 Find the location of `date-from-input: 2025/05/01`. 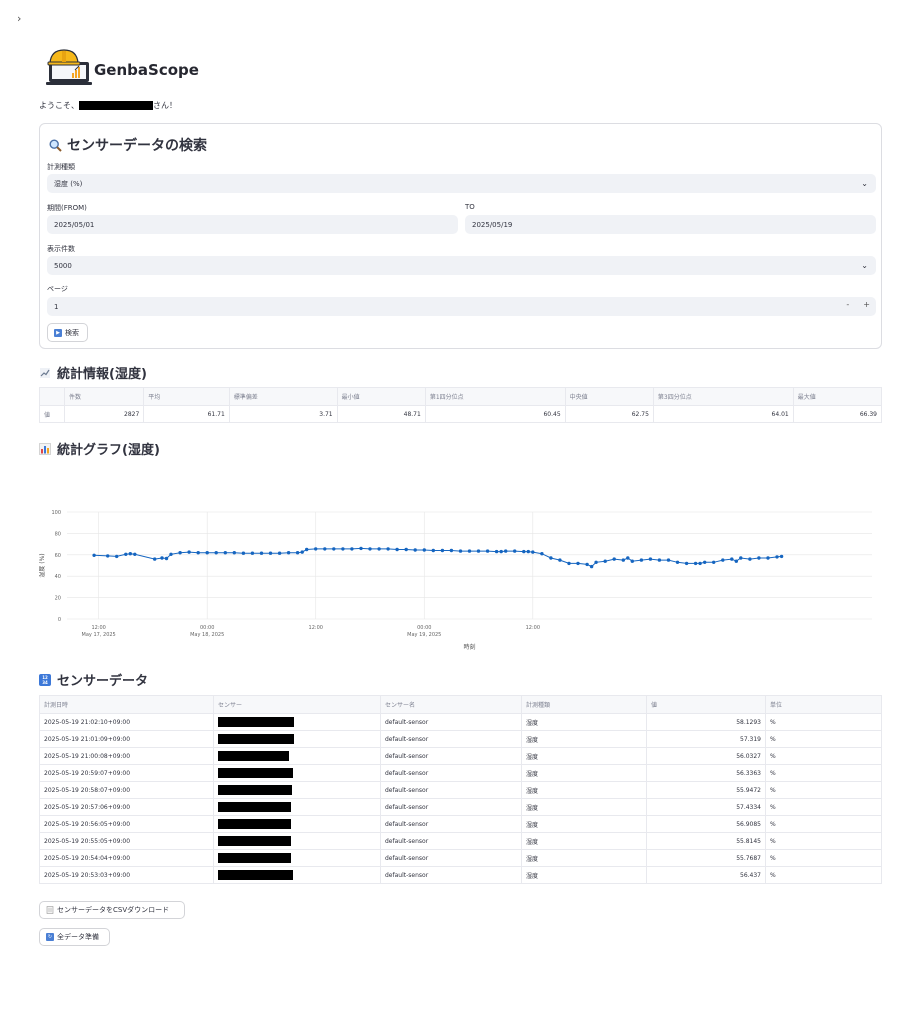

date-from-input: 2025/05/01 is located at coordinates (252, 224).